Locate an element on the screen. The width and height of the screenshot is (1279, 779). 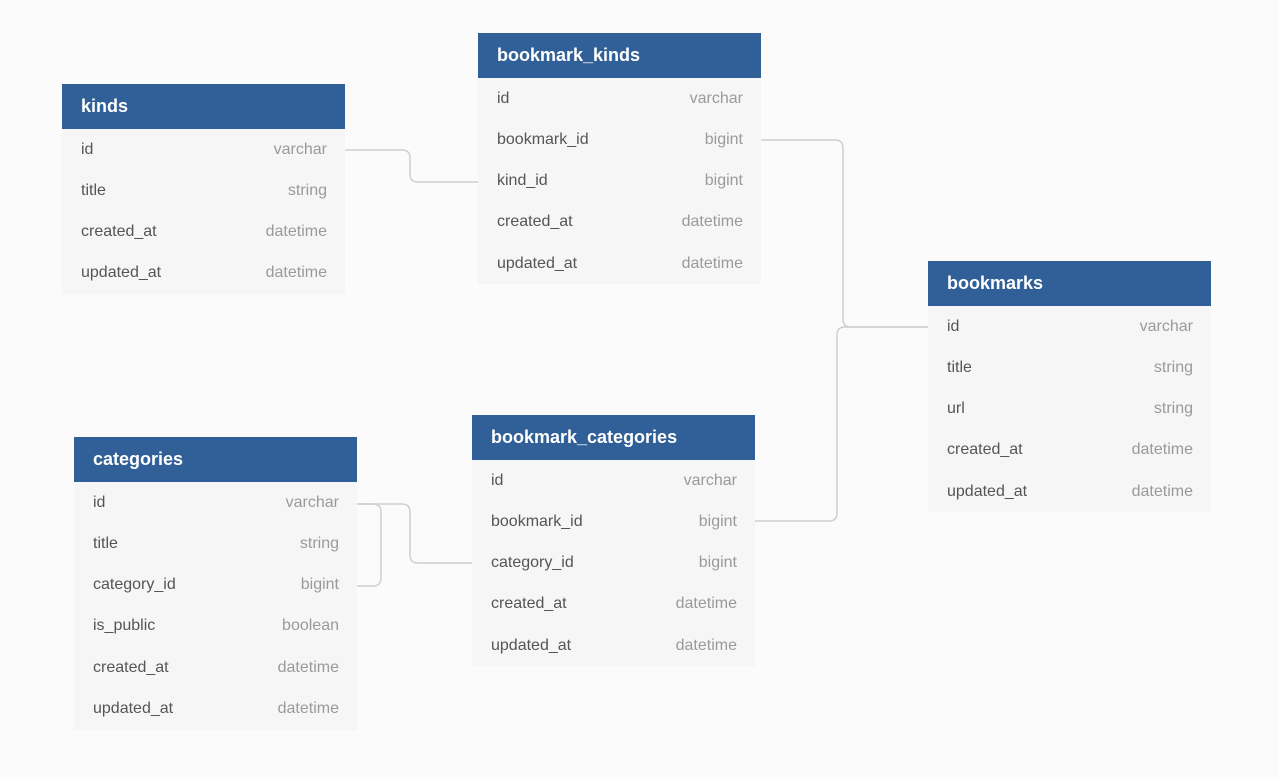
link-categories-self is located at coordinates (369, 545).